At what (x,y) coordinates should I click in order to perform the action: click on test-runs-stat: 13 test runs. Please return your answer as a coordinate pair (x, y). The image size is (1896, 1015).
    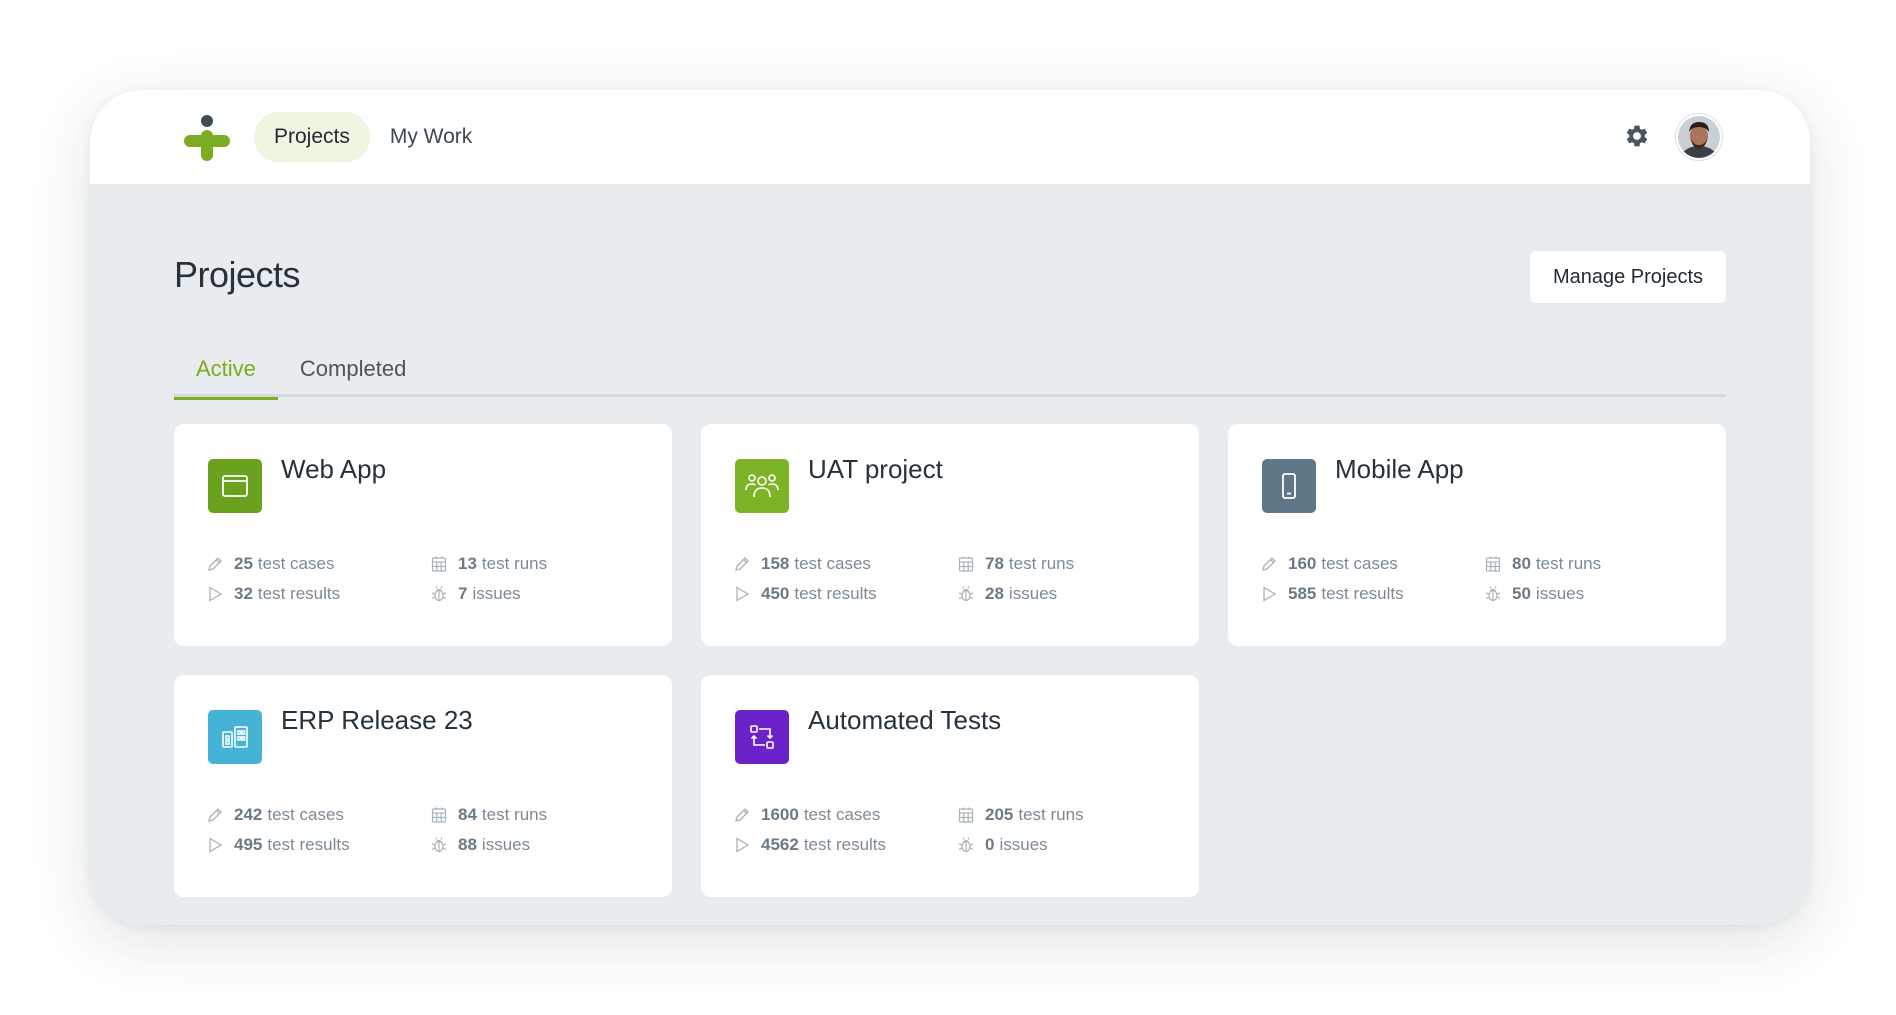
    Looking at the image, I should click on (488, 564).